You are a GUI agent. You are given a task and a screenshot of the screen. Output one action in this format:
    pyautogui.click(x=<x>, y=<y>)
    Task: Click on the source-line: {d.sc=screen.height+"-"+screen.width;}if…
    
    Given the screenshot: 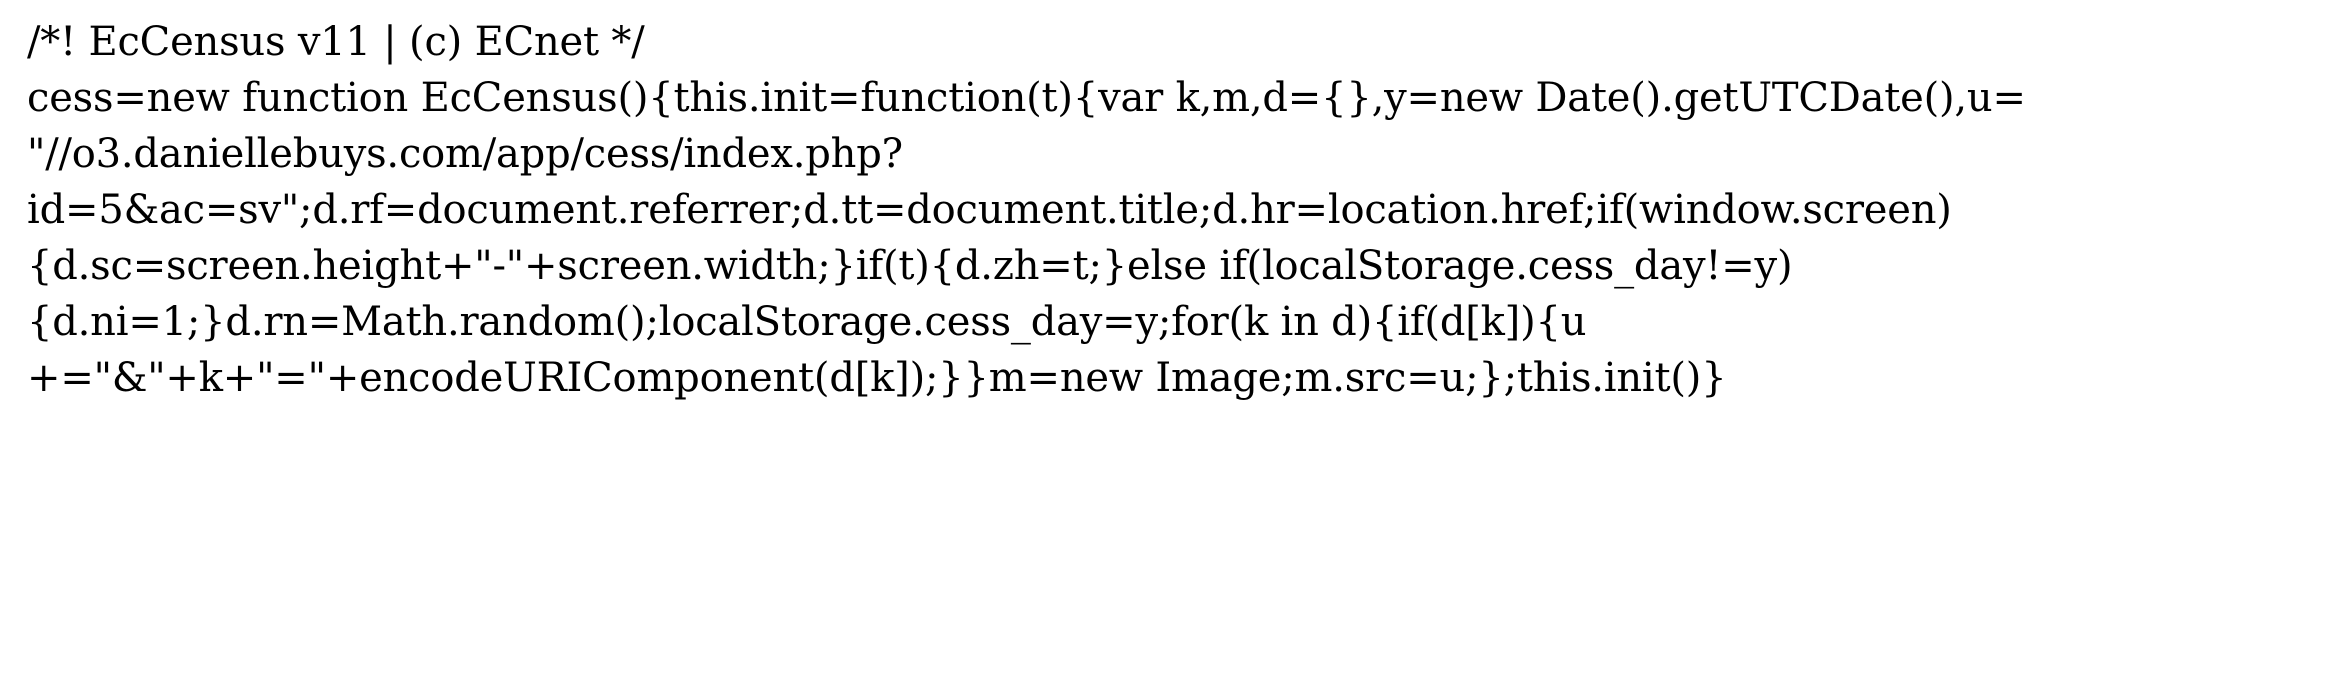 What is the action you would take?
    pyautogui.click(x=910, y=266)
    